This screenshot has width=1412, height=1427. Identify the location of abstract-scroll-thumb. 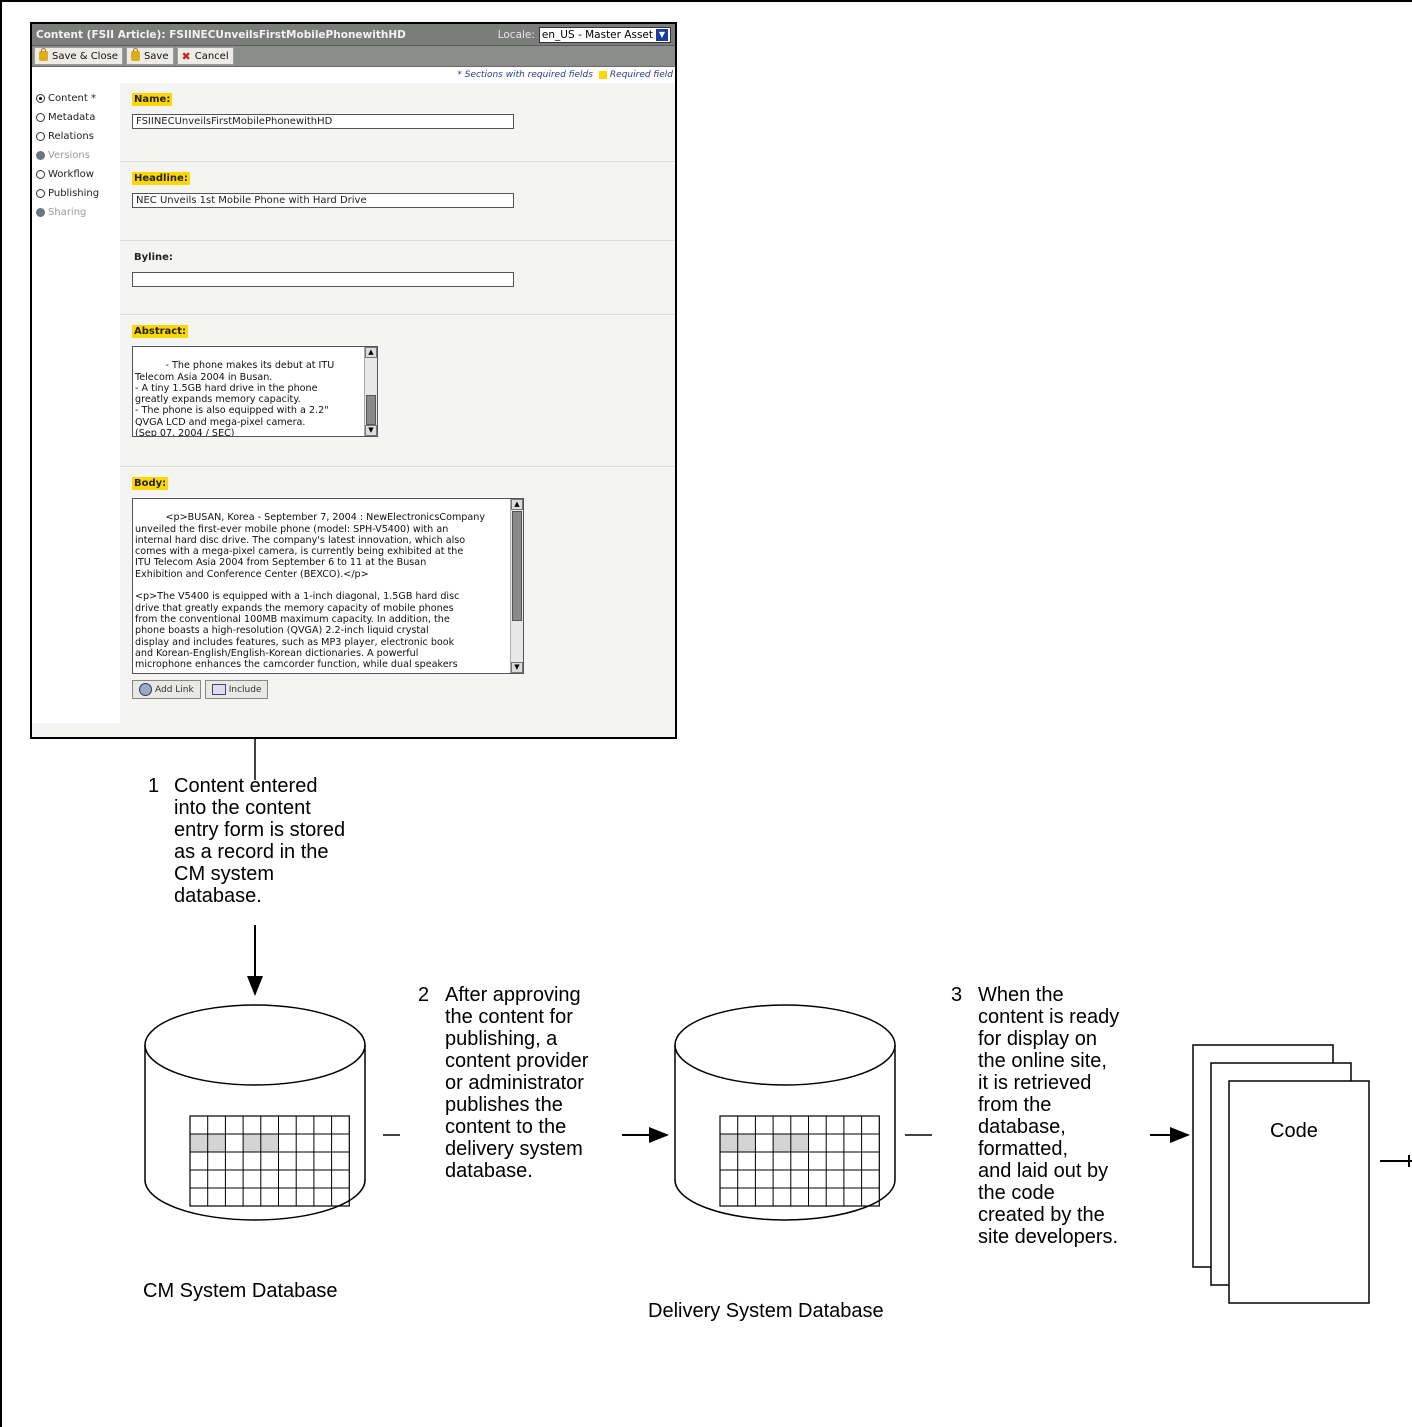
(371, 410).